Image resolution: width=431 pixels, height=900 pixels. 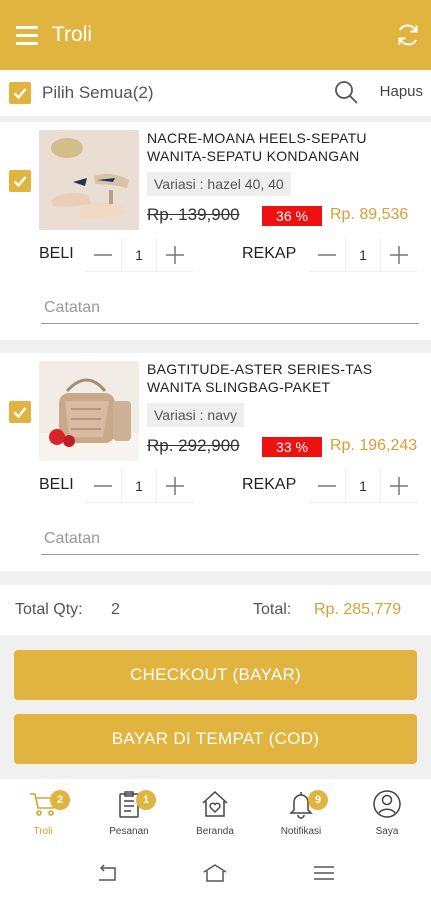 I want to click on nav-item-saya: Saya, so click(x=387, y=812).